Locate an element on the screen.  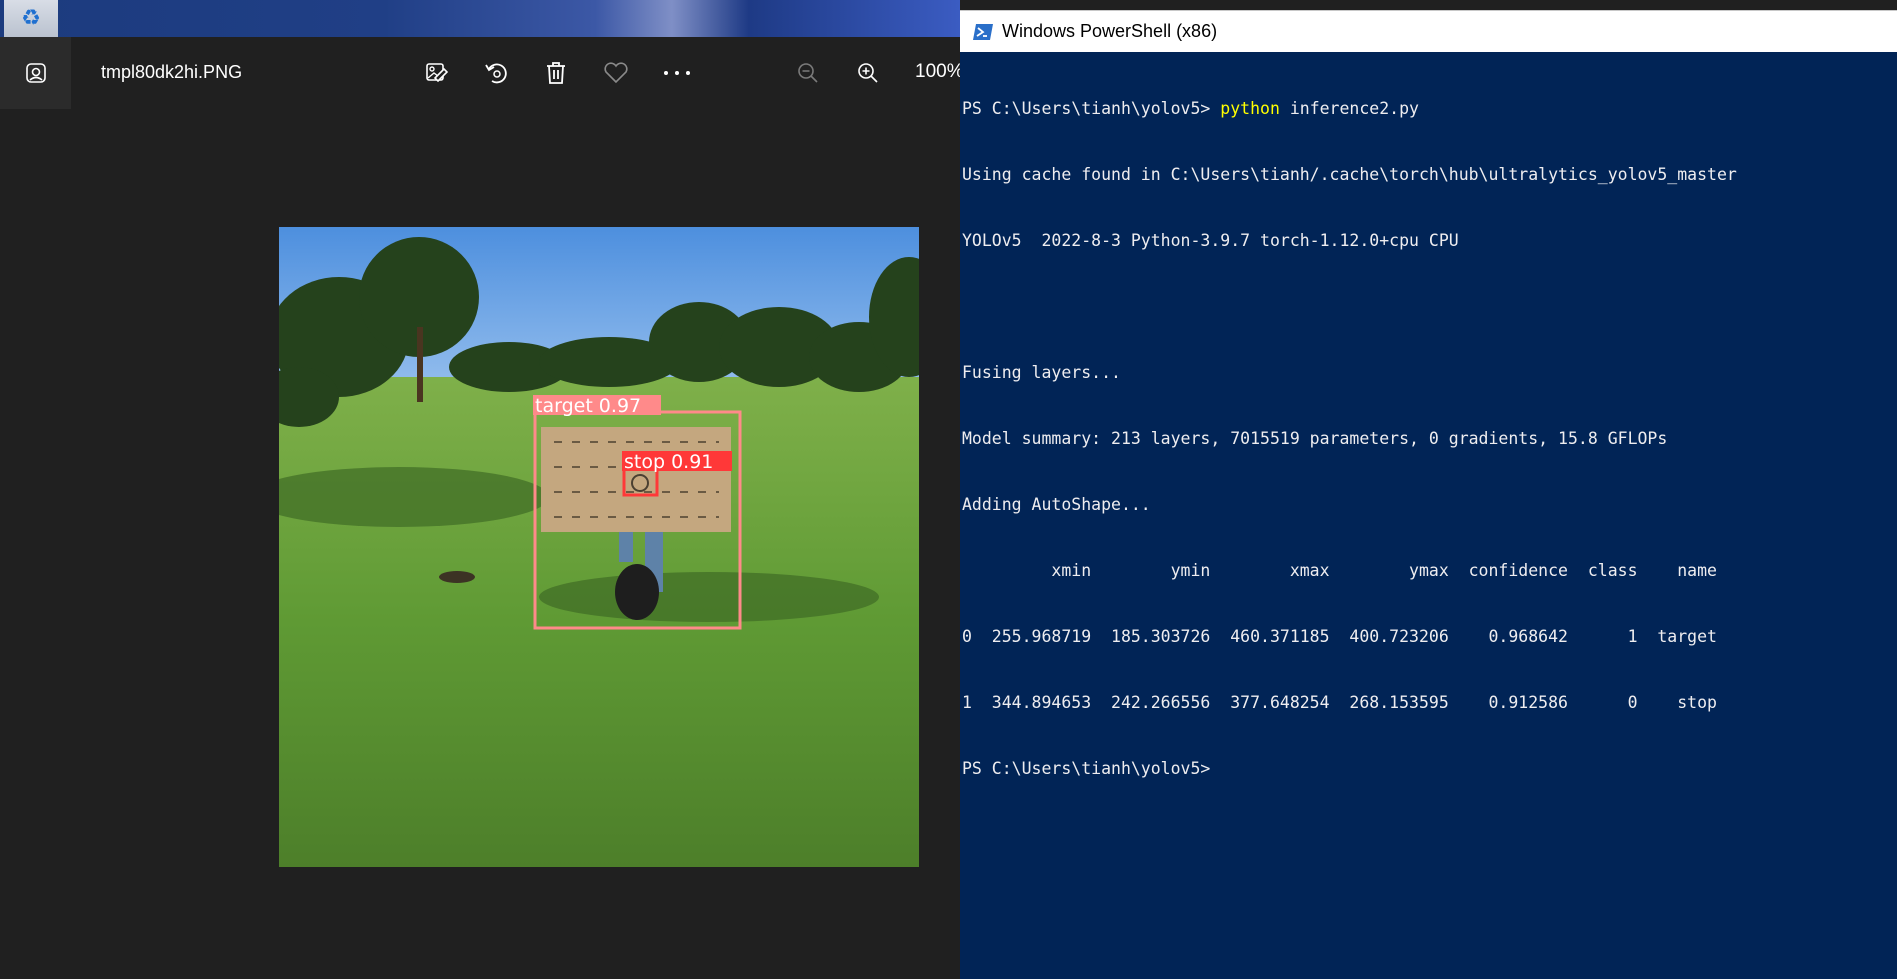
detection-label-stop: stop 0.91 is located at coordinates (668, 462).